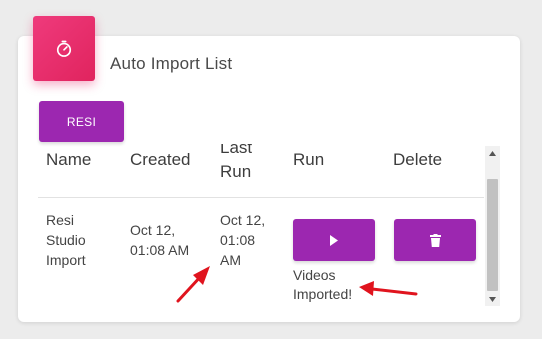 This screenshot has height=339, width=542. What do you see at coordinates (388, 288) in the screenshot?
I see `arrow-to-status` at bounding box center [388, 288].